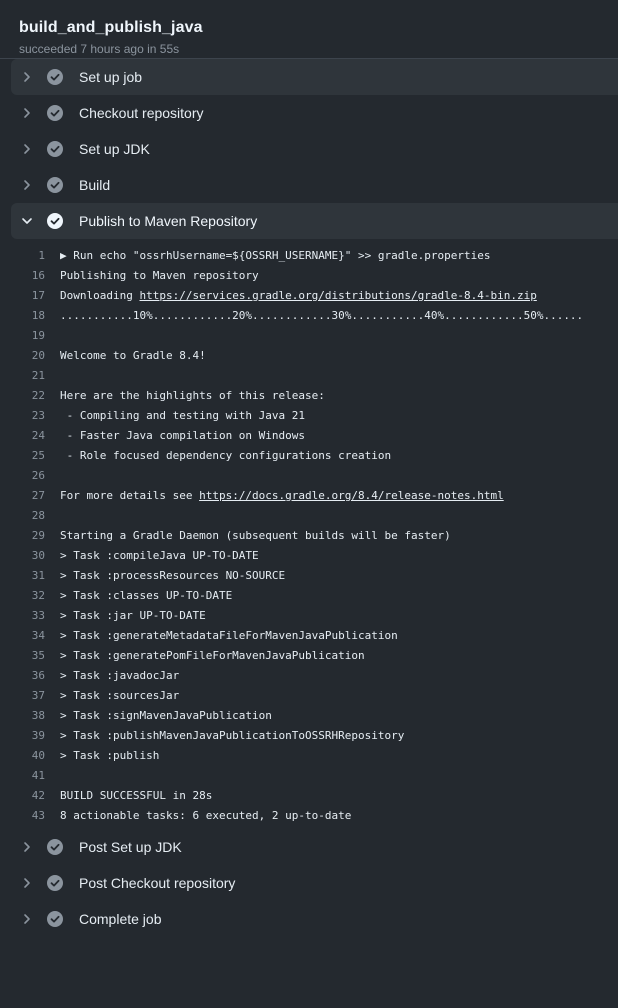 The height and width of the screenshot is (1008, 618). What do you see at coordinates (159, 275) in the screenshot?
I see `log-text-content: Publishing to Maven repository` at bounding box center [159, 275].